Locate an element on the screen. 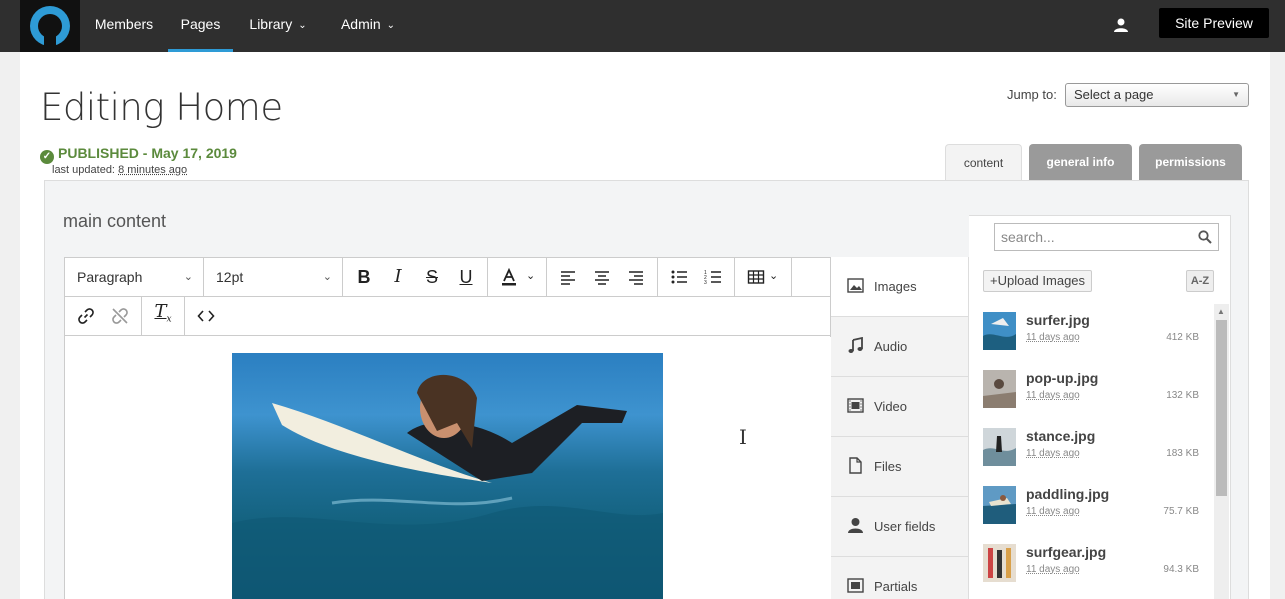 This screenshot has width=1285, height=599. strikethrough-button: S is located at coordinates (432, 277).